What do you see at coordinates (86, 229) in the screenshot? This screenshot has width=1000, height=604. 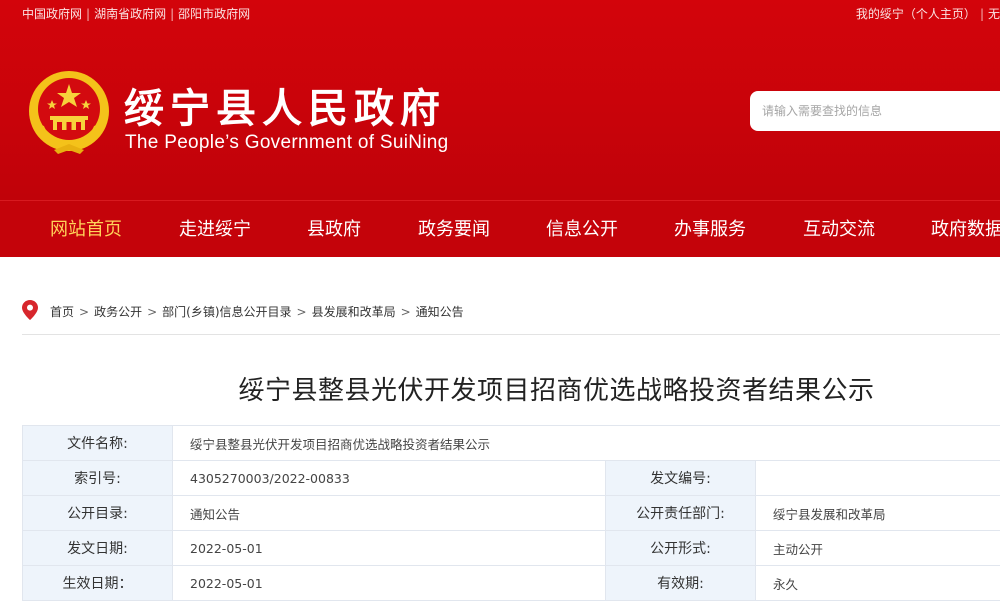 I see `nav-home: 网站首页` at bounding box center [86, 229].